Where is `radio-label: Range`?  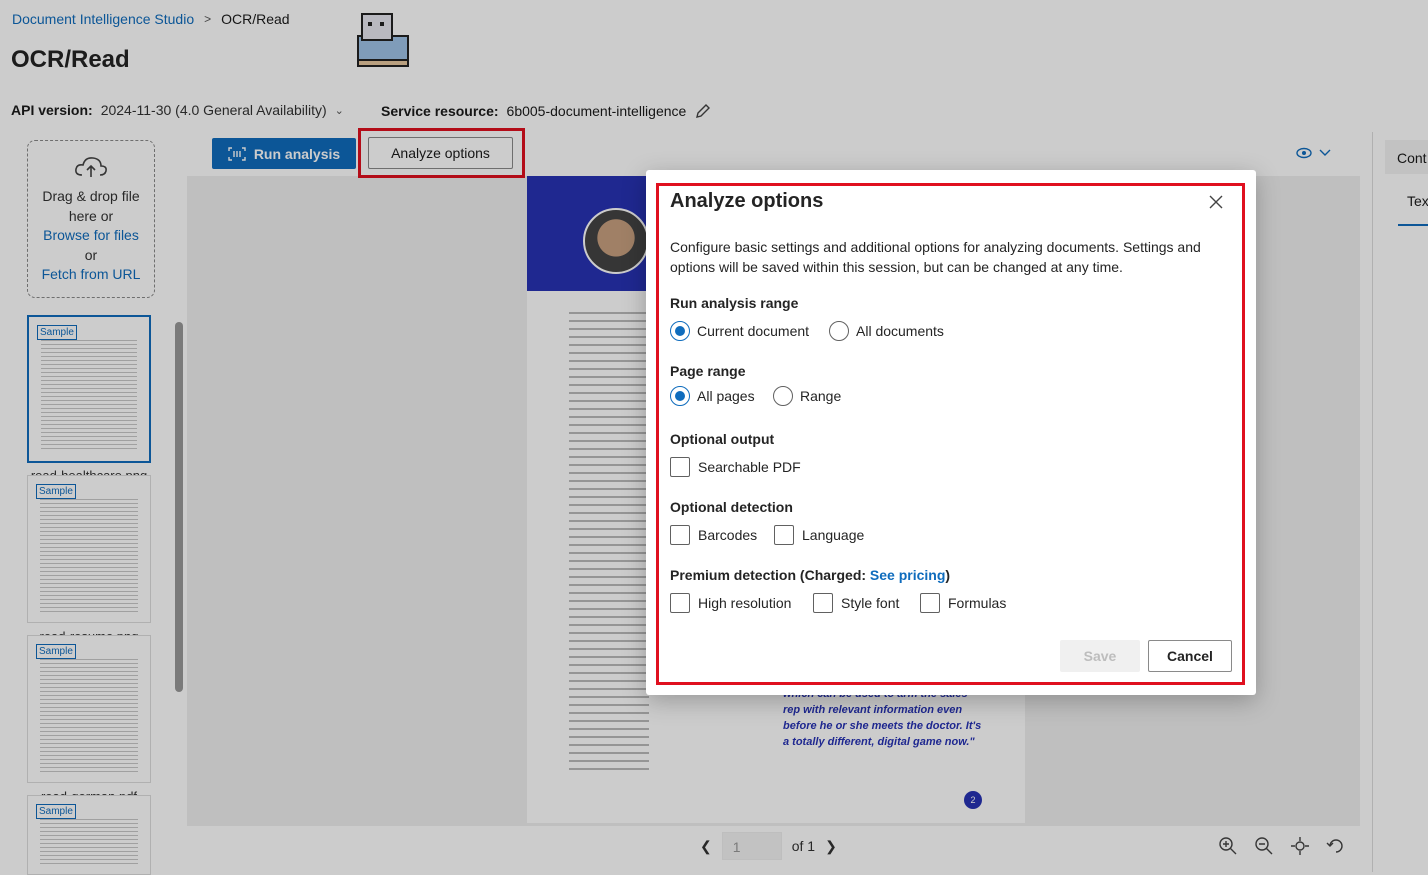
radio-label: Range is located at coordinates (821, 396).